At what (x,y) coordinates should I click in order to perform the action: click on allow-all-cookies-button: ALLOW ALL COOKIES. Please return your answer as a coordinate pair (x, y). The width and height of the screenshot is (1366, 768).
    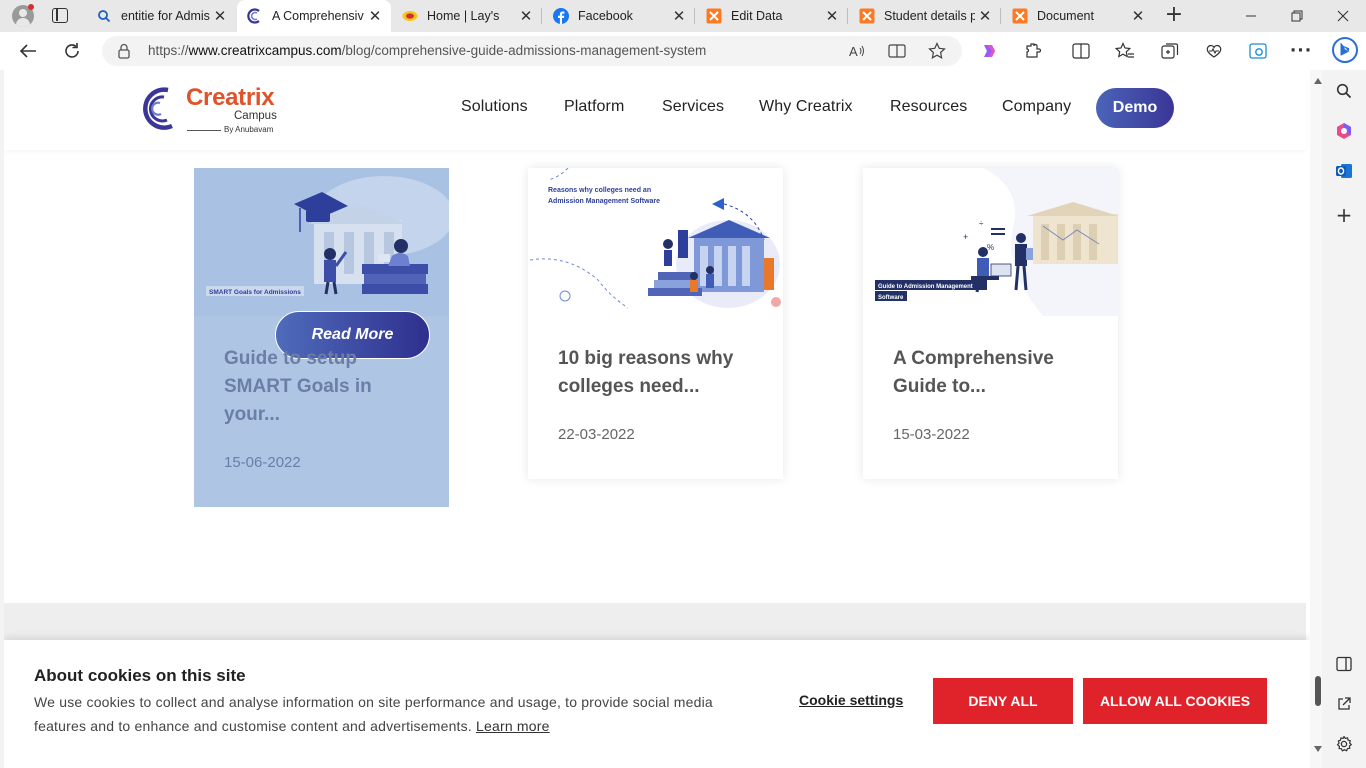
    Looking at the image, I should click on (1175, 701).